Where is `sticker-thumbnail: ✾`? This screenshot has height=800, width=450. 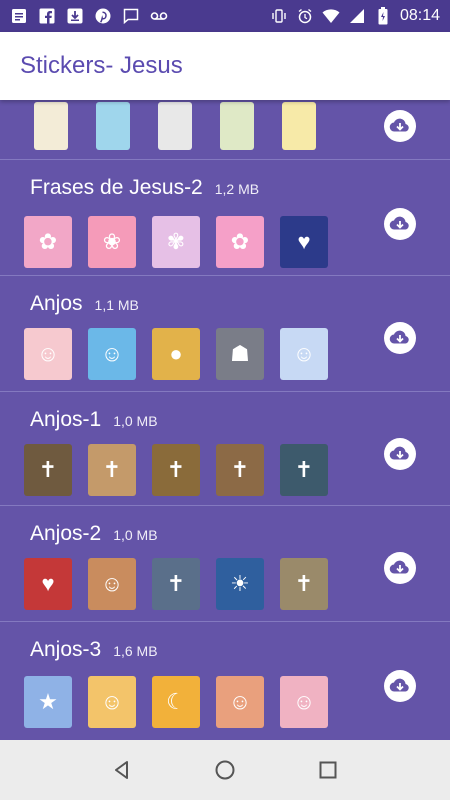
sticker-thumbnail: ✾ is located at coordinates (176, 242).